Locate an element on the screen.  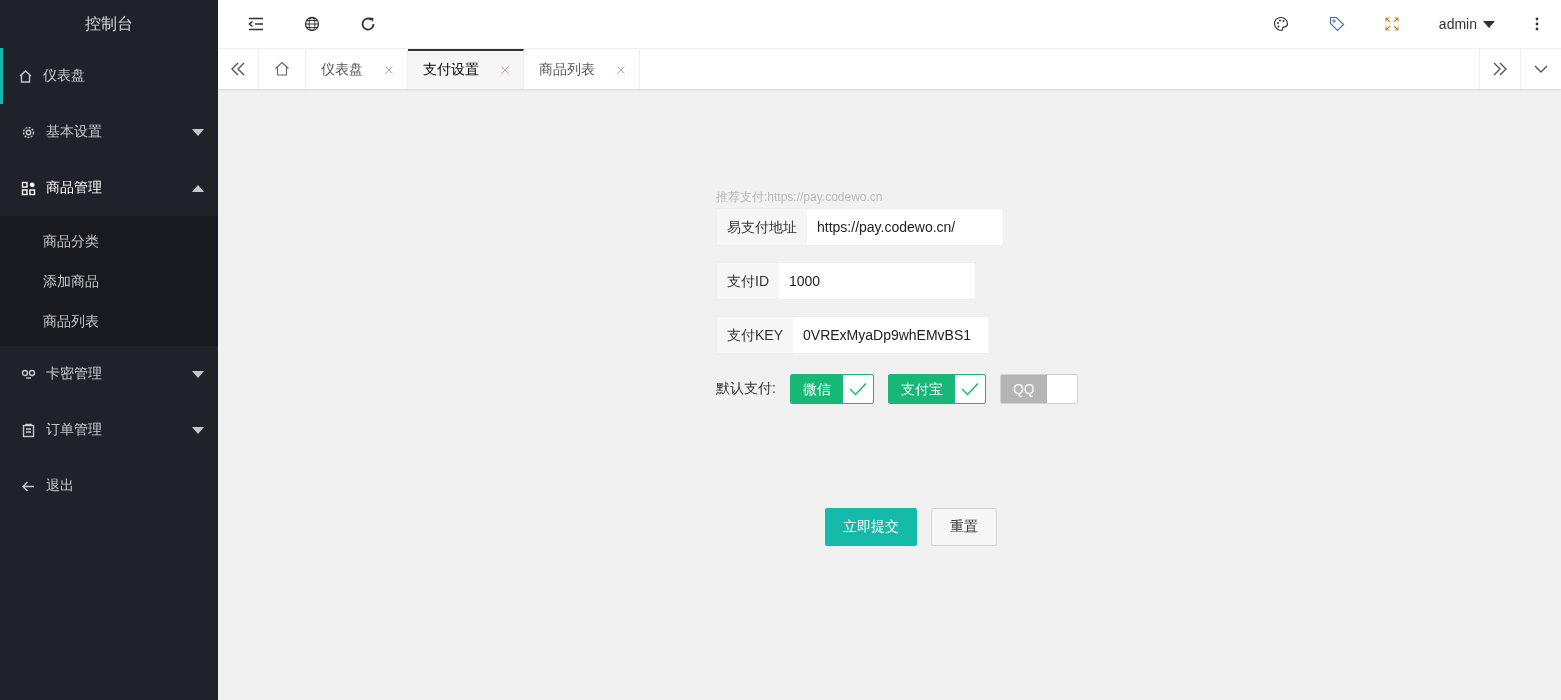
submenu-item: 商品分类 is located at coordinates (109, 241).